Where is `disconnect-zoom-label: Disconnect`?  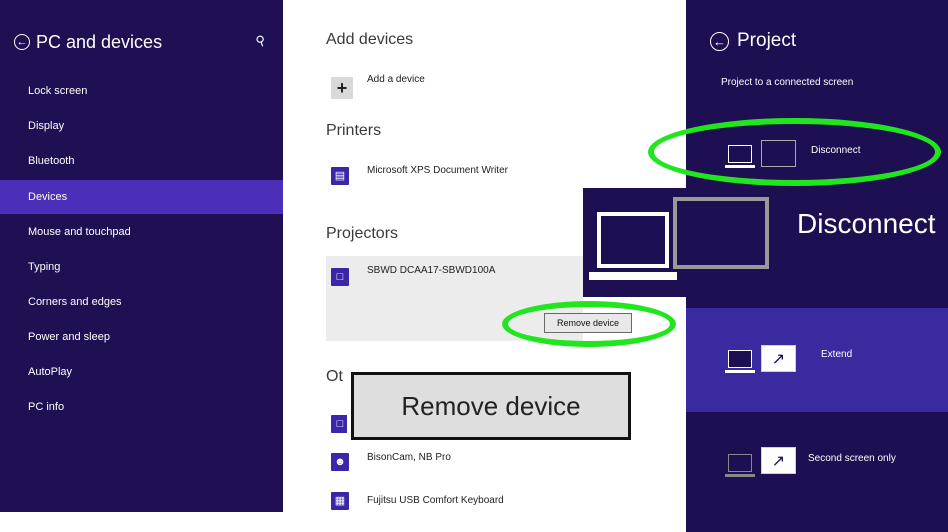
disconnect-zoom-label: Disconnect is located at coordinates (866, 223).